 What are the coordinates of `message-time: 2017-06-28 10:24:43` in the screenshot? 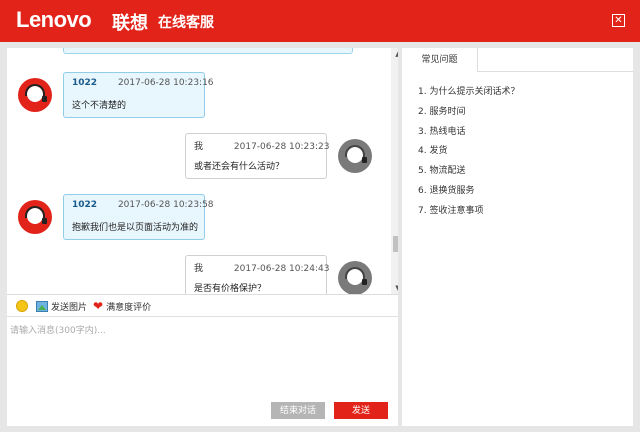 It's located at (281, 269).